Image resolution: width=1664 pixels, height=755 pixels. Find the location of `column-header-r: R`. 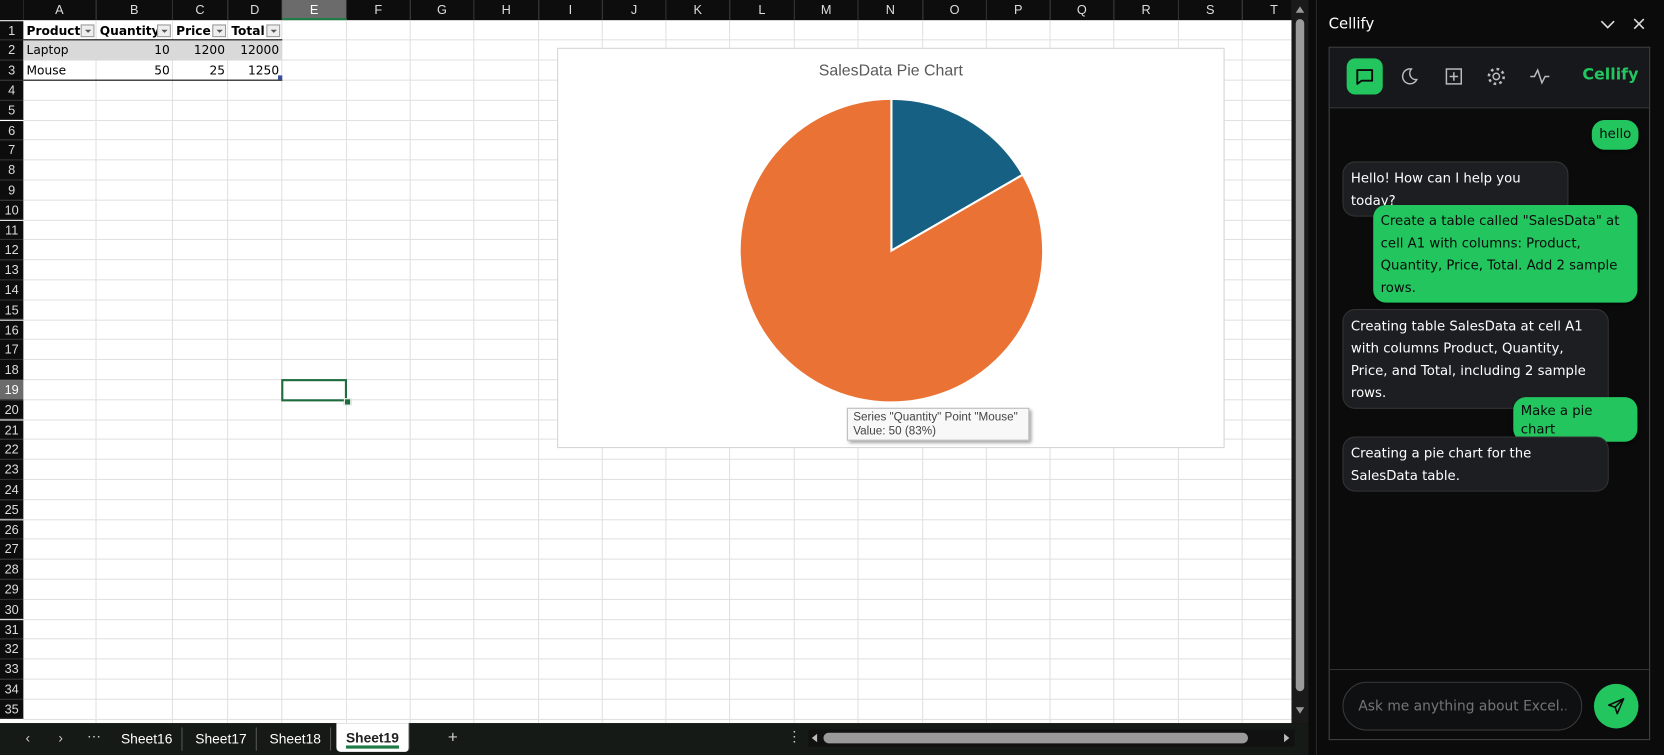

column-header-r: R is located at coordinates (1146, 10).